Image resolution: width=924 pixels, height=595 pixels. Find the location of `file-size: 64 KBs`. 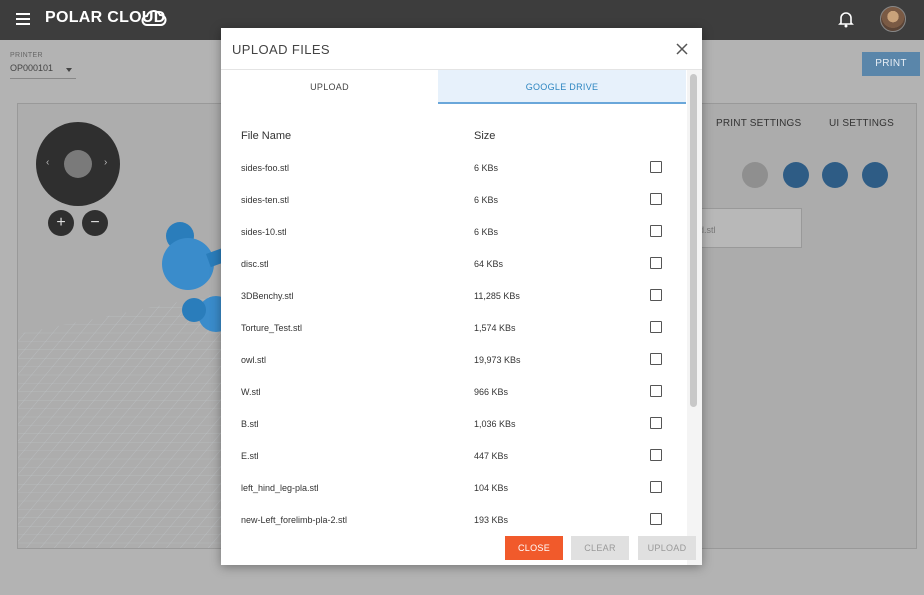

file-size: 64 KBs is located at coordinates (489, 264).